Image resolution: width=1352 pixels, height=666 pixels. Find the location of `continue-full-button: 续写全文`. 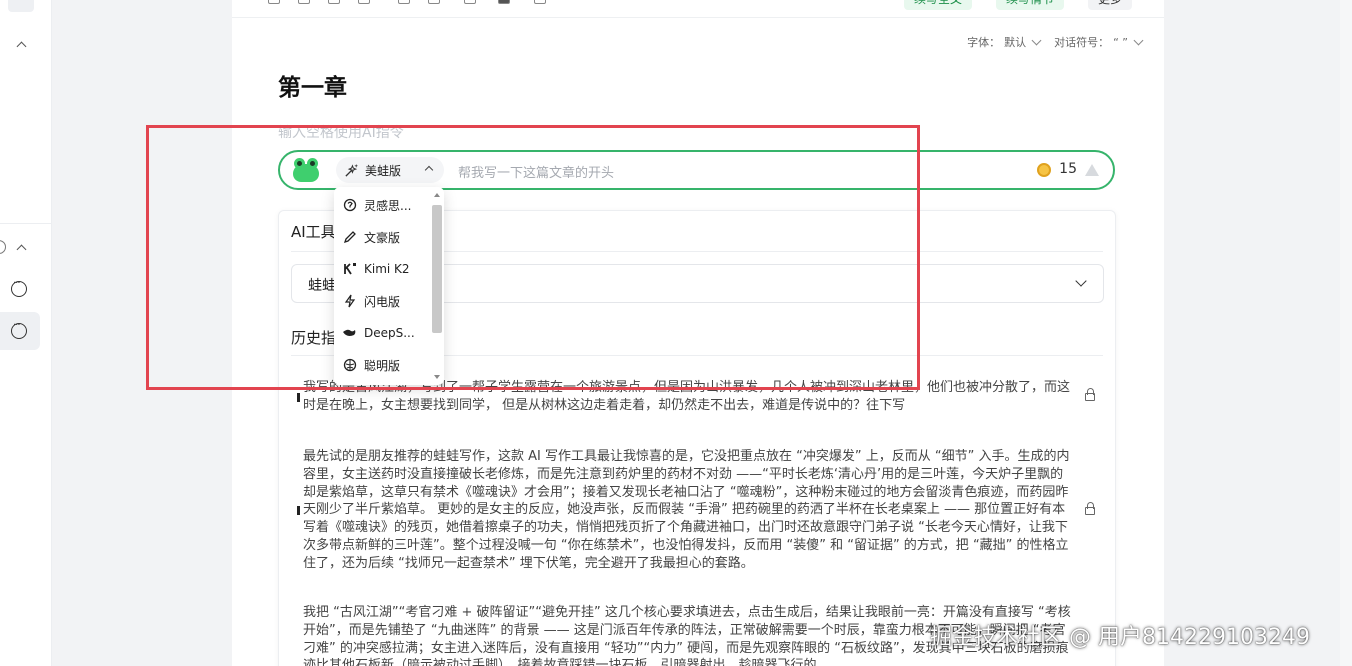

continue-full-button: 续写全文 is located at coordinates (938, 5).